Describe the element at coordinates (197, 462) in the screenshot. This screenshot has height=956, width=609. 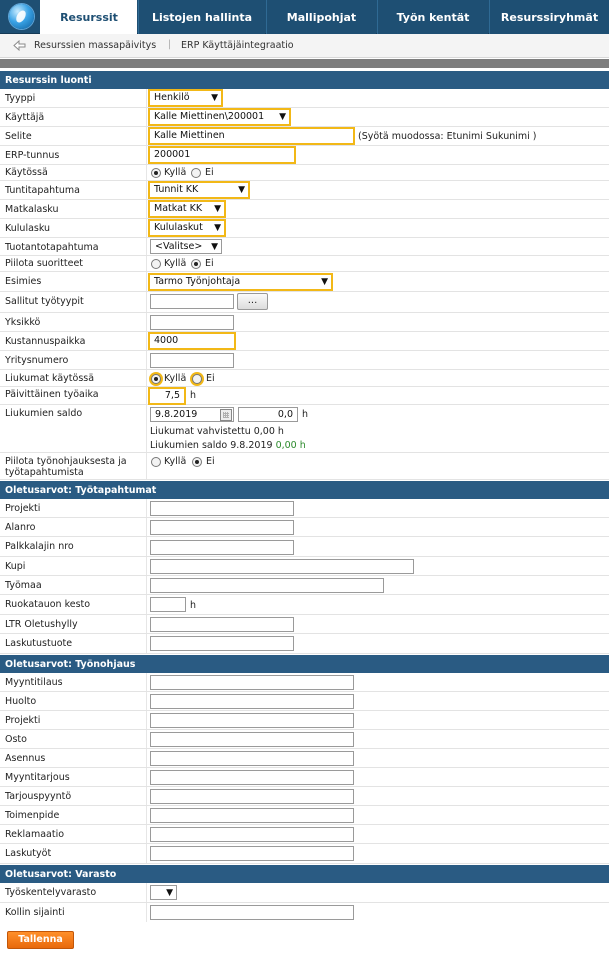
I see `piilota-tyo-ei-radio` at that location.